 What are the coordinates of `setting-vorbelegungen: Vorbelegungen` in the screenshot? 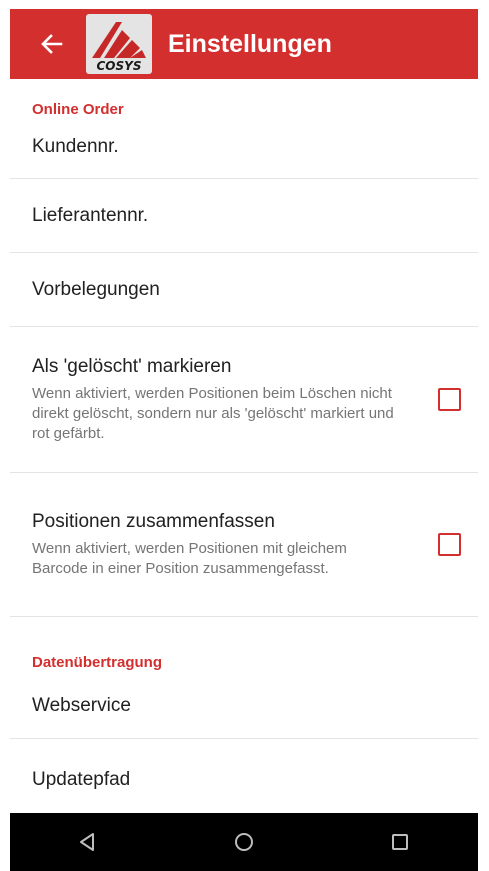 It's located at (244, 290).